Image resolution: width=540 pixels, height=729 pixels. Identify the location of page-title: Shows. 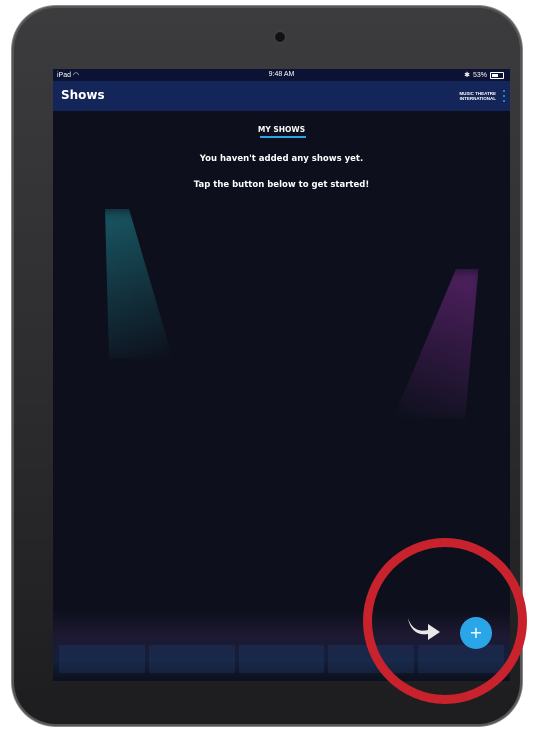
(83, 95).